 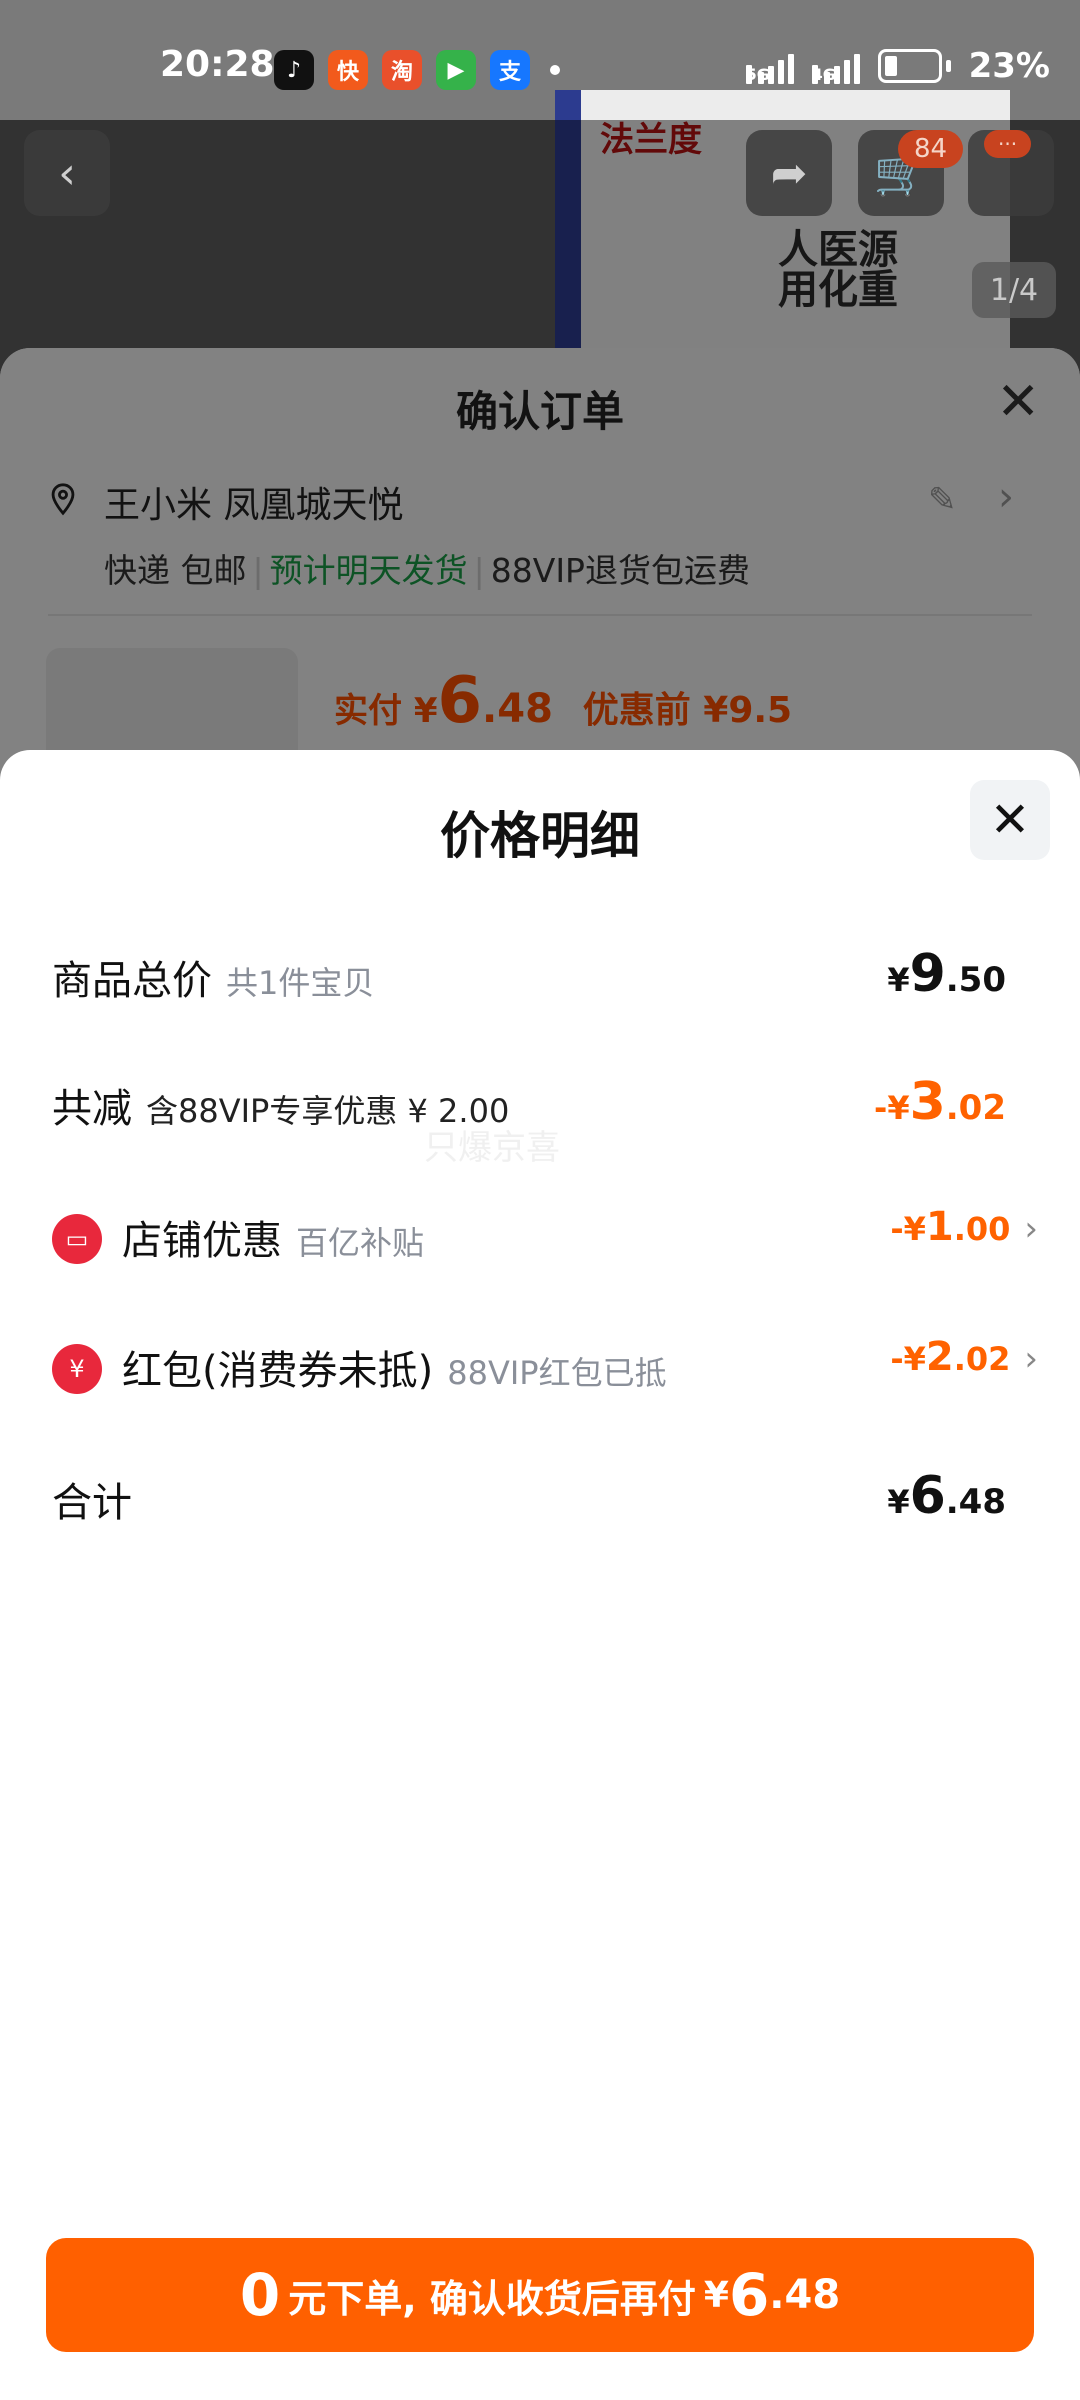 I want to click on place-order-button: 0 元下单, 确认收货后再付 ¥6.48, so click(x=540, y=2295).